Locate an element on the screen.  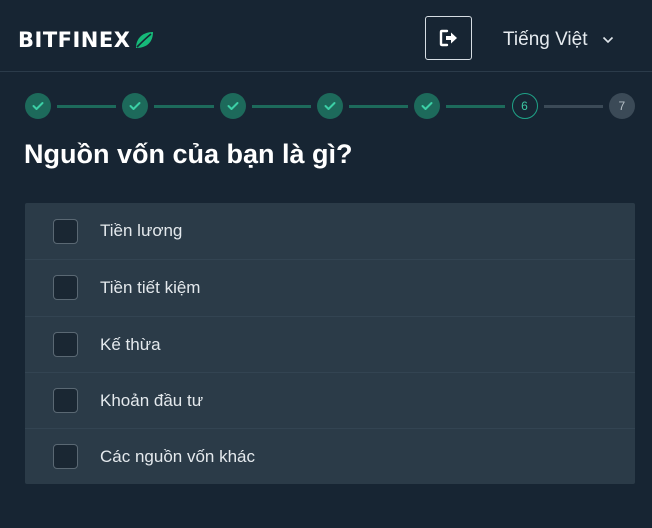
bitfinex-logo: BITFINEX is located at coordinates (86, 40).